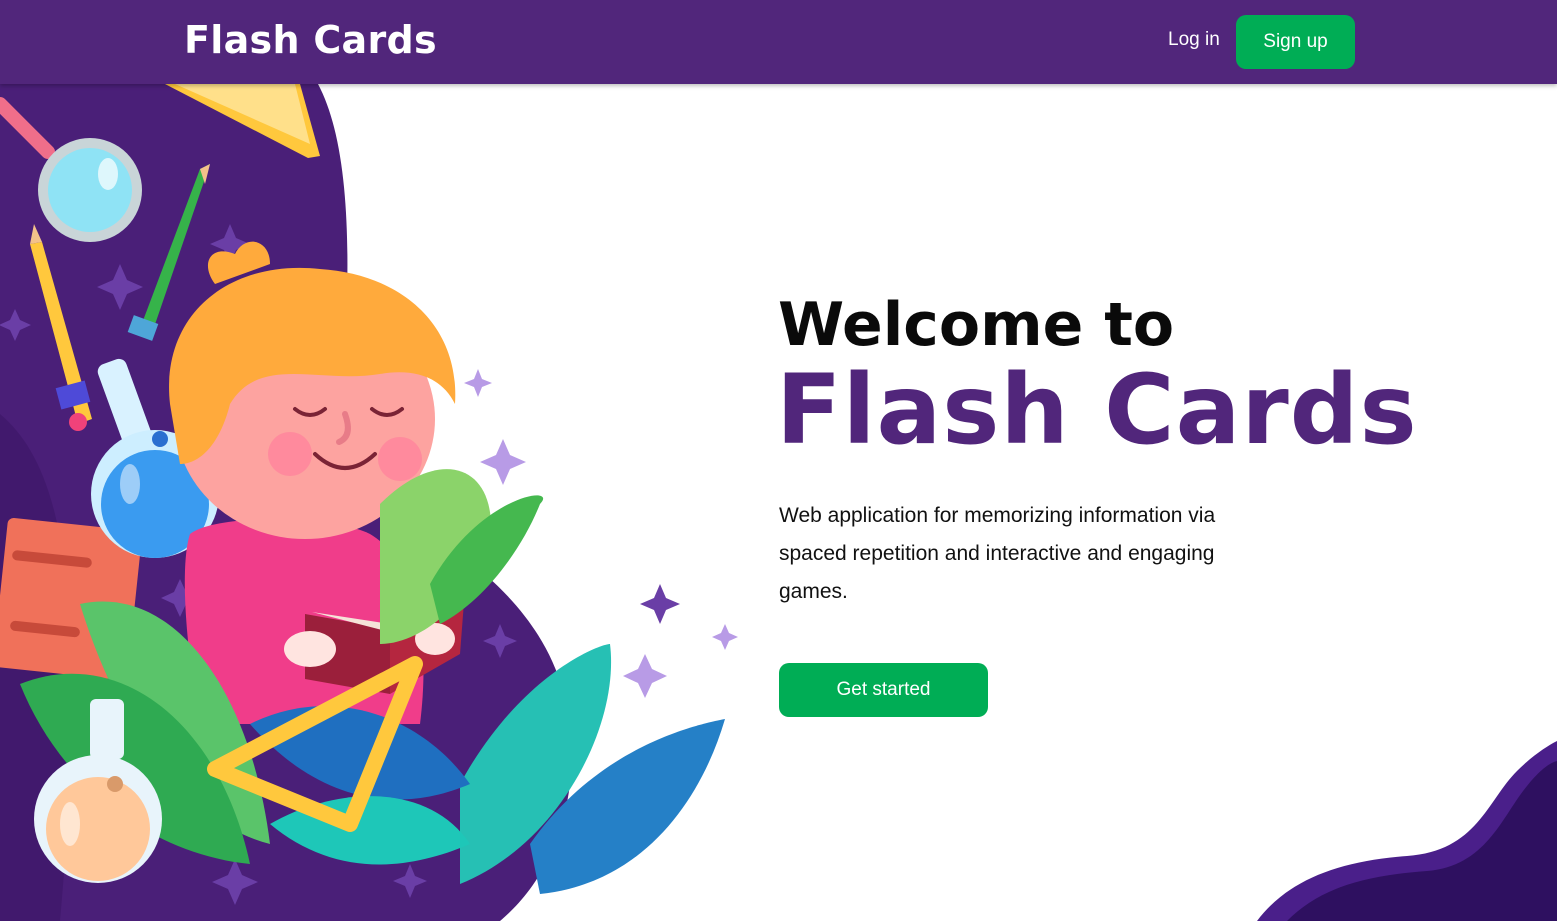 Image resolution: width=1557 pixels, height=921 pixels. I want to click on decorative-wave, so click(1407, 831).